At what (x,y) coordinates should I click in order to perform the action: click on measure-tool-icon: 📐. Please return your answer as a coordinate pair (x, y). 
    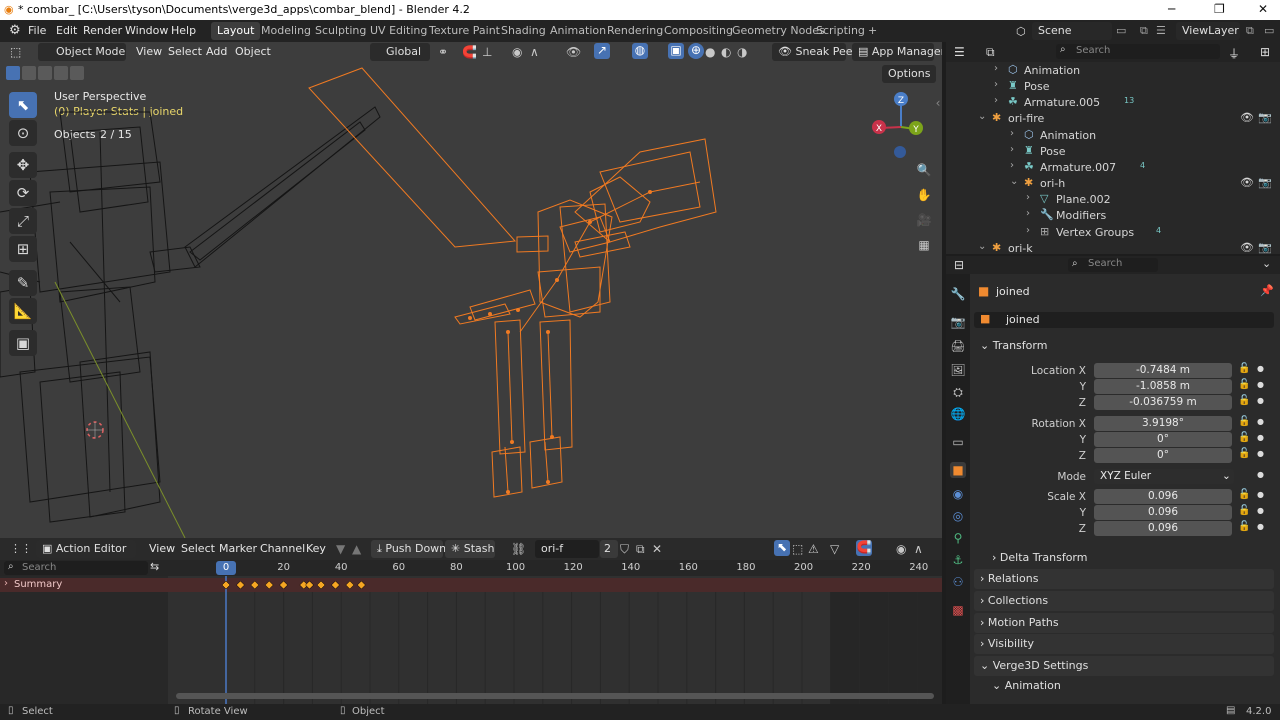
    Looking at the image, I should click on (23, 311).